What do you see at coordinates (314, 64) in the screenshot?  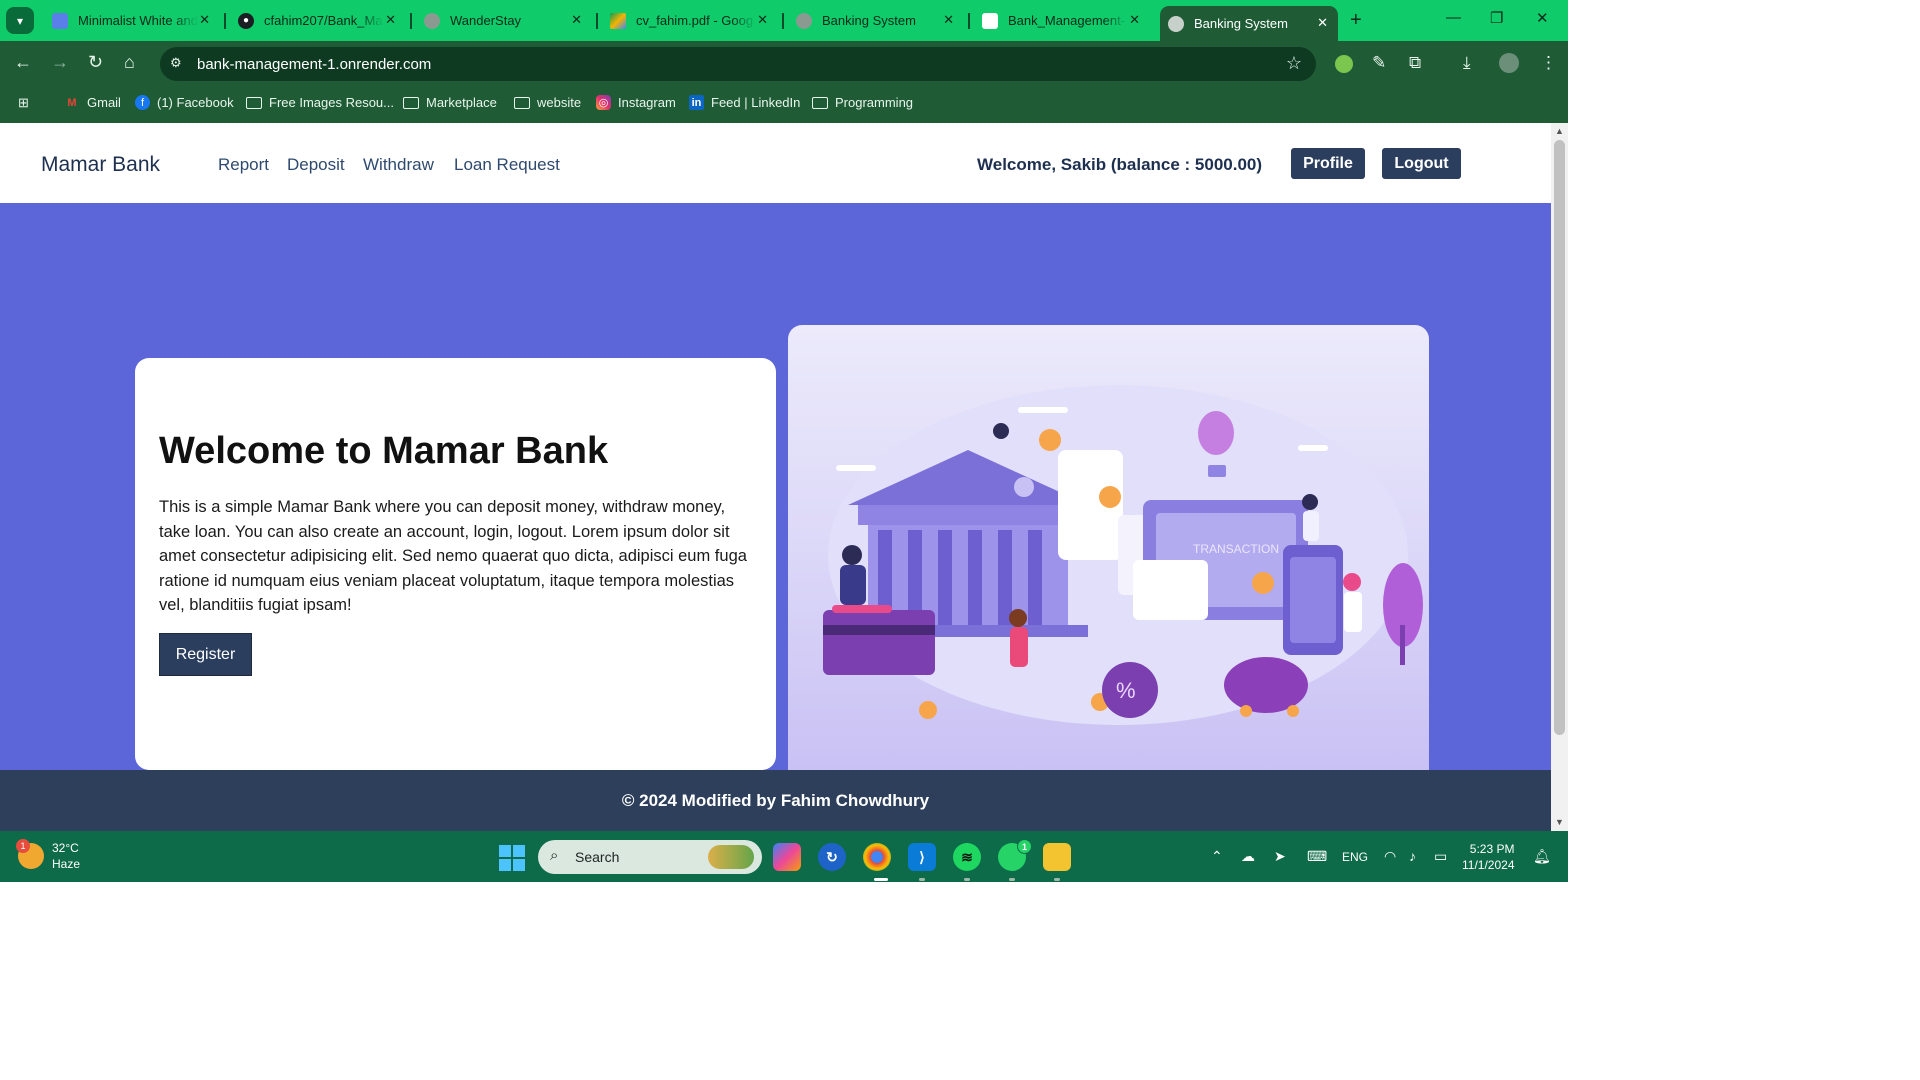 I see `url-text: bank-management-1.onrender.com` at bounding box center [314, 64].